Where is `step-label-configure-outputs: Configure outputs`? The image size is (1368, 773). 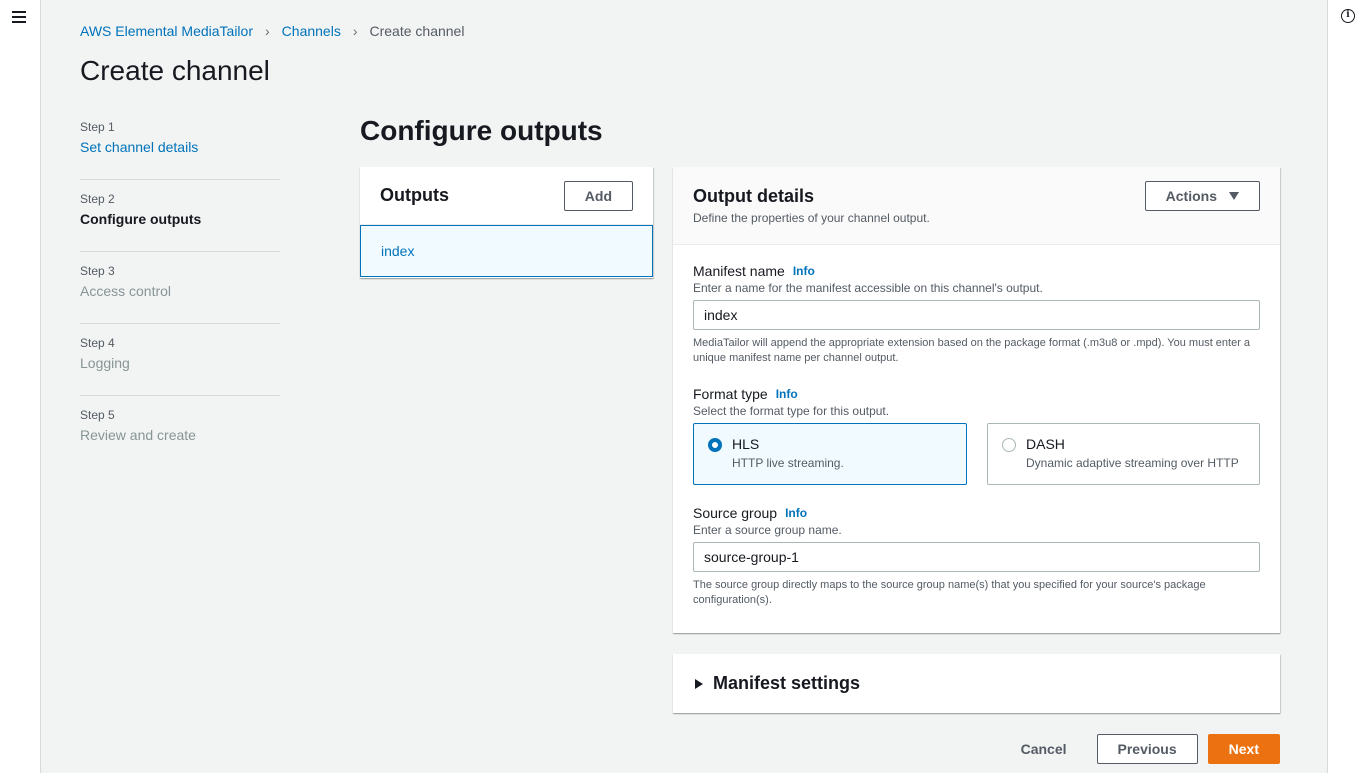
step-label-configure-outputs: Configure outputs is located at coordinates (141, 219).